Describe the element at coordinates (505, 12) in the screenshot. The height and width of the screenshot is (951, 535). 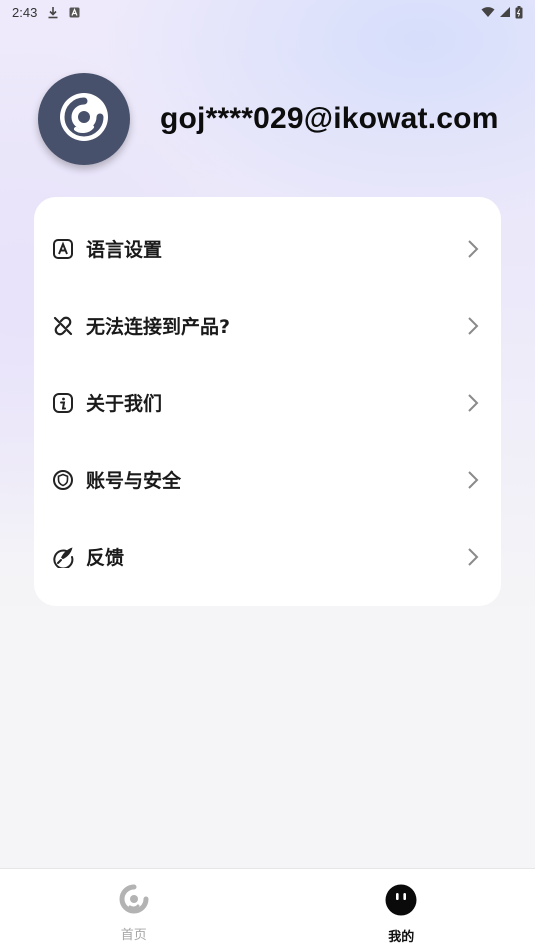
I see `signal-icon` at that location.